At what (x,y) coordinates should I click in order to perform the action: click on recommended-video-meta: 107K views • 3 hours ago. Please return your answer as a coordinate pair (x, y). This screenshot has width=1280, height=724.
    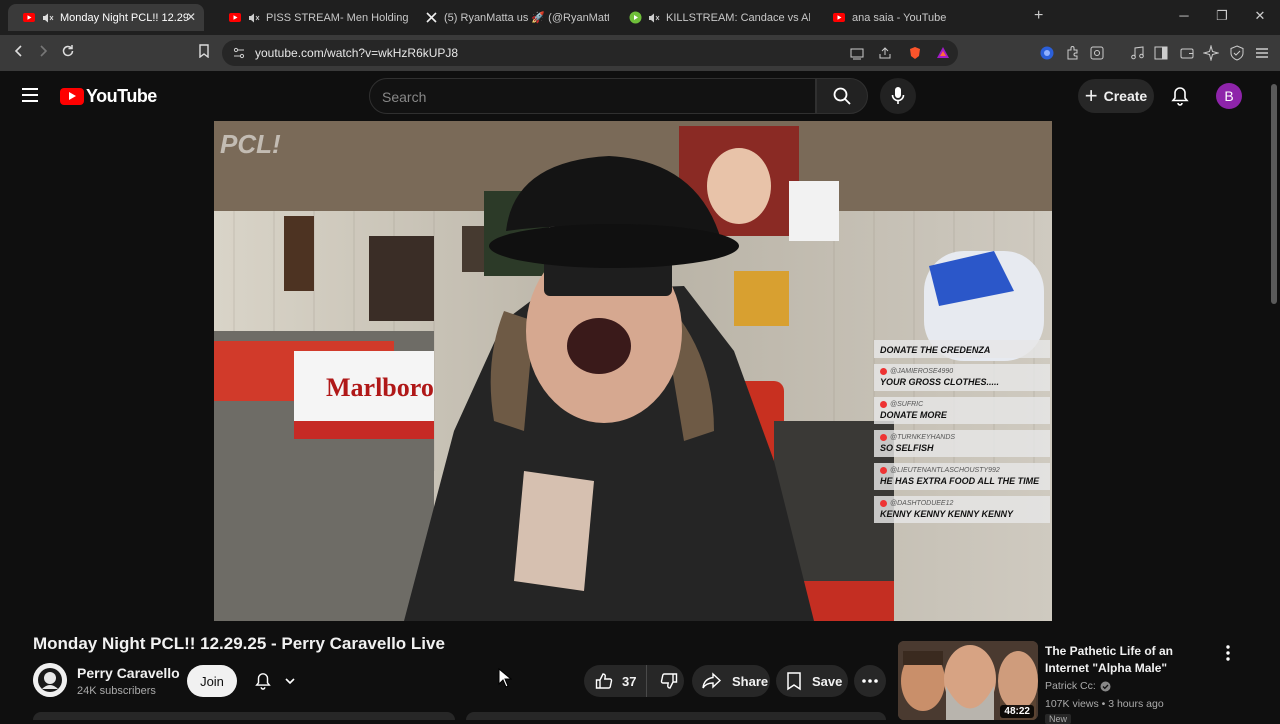
    Looking at the image, I should click on (1104, 704).